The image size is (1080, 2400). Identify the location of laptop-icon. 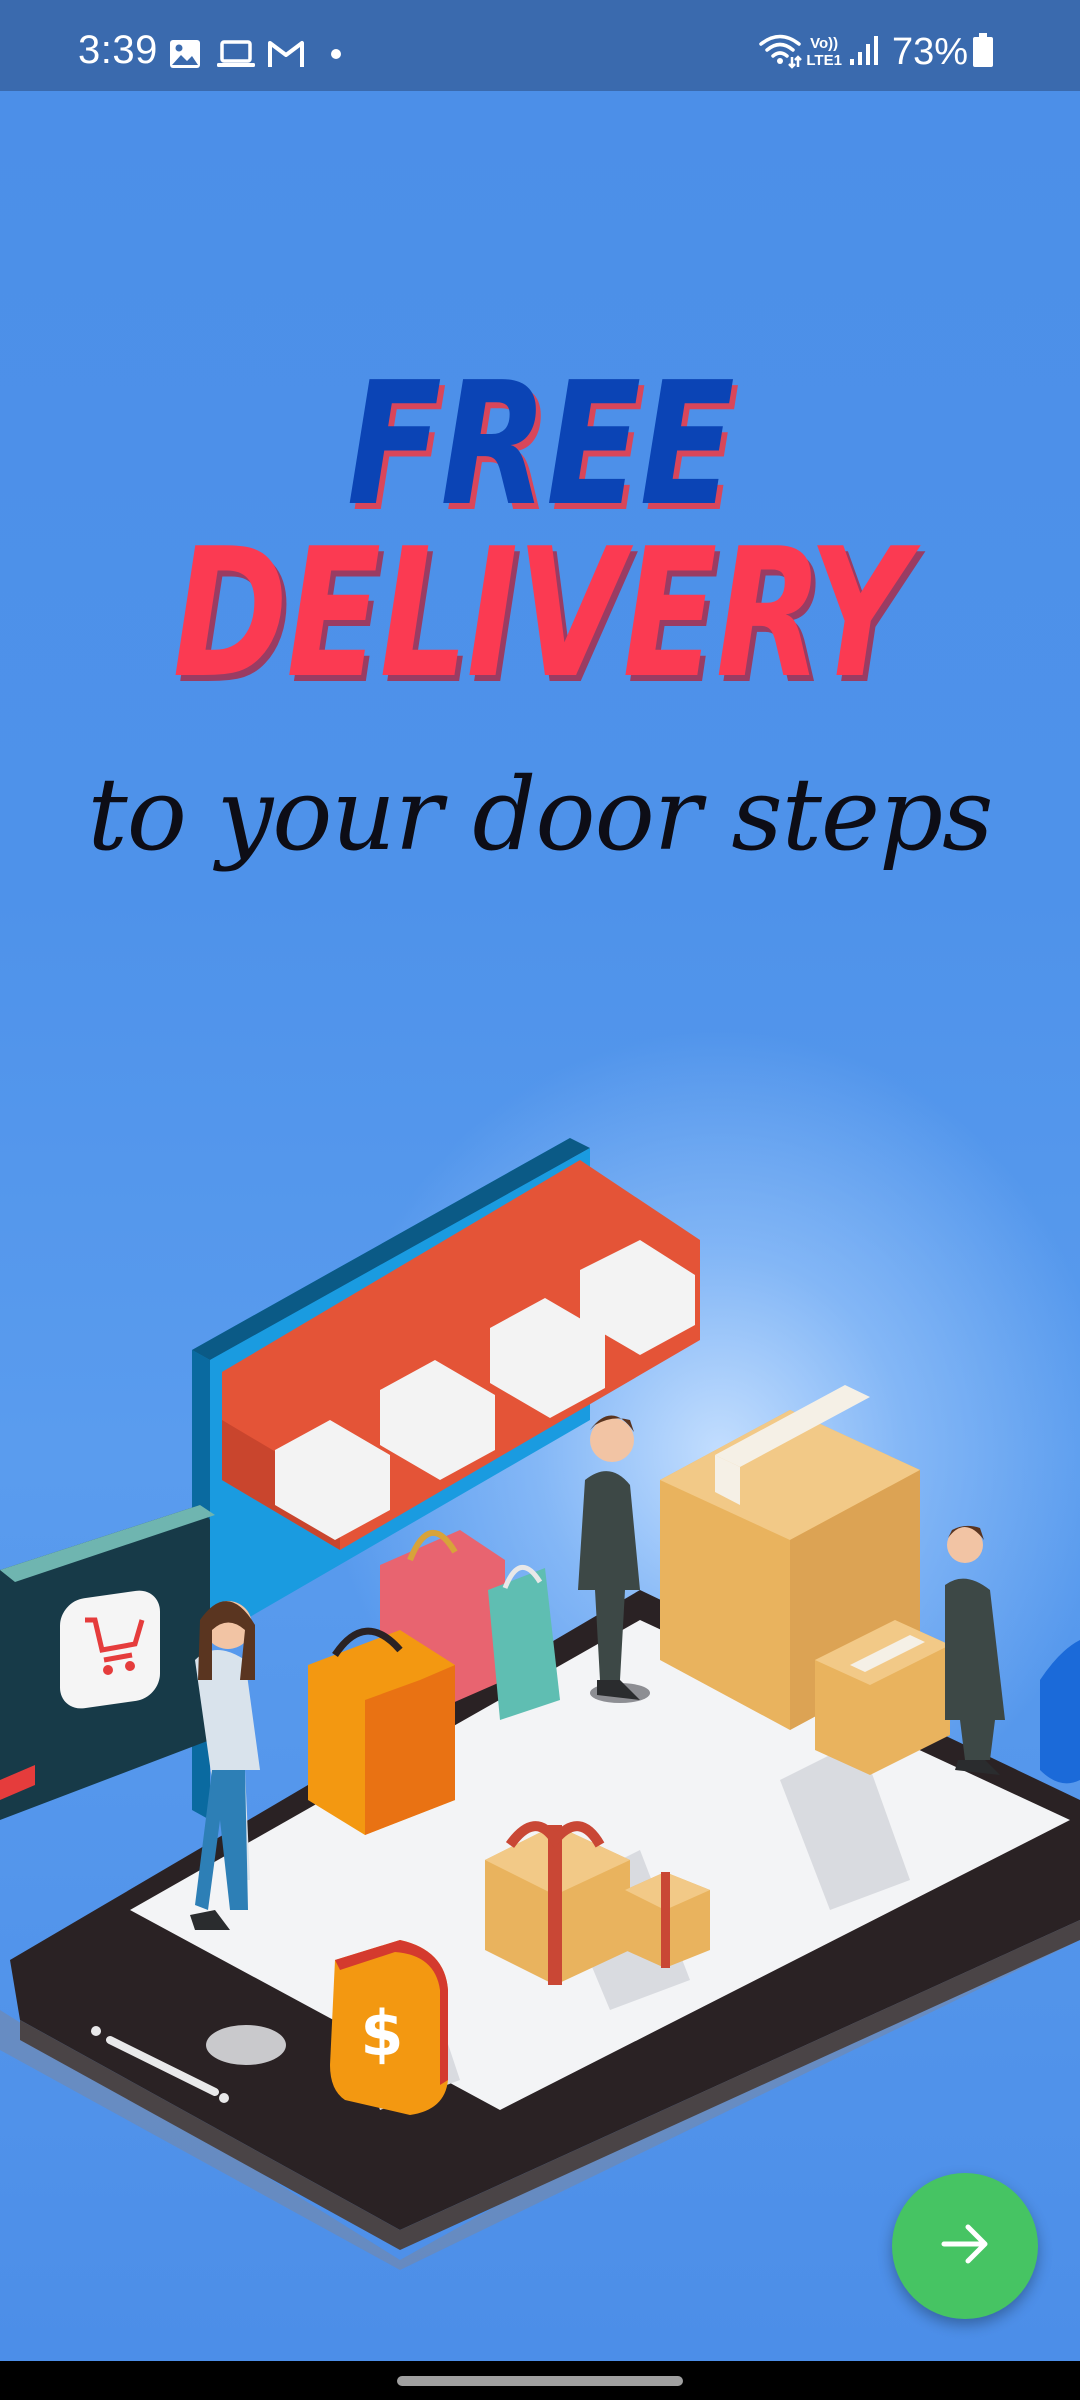
(236, 54).